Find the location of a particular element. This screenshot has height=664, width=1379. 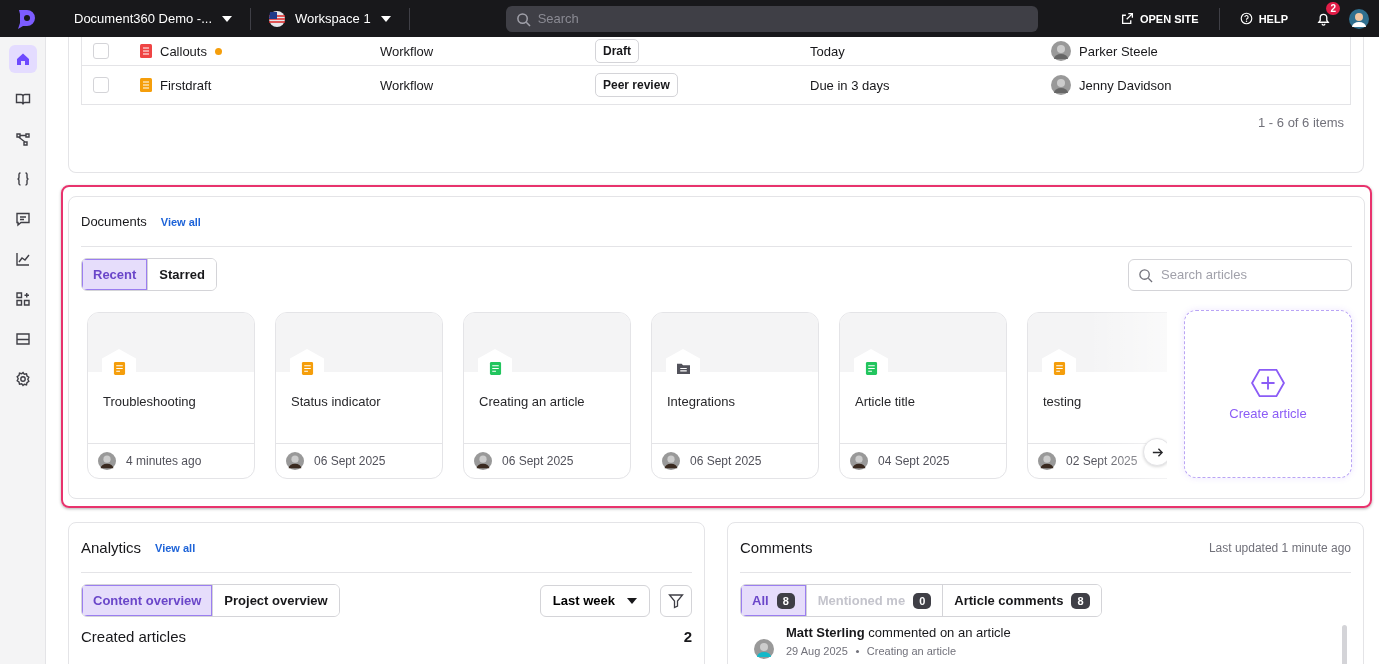

notification-count: 2 is located at coordinates (1333, 8).